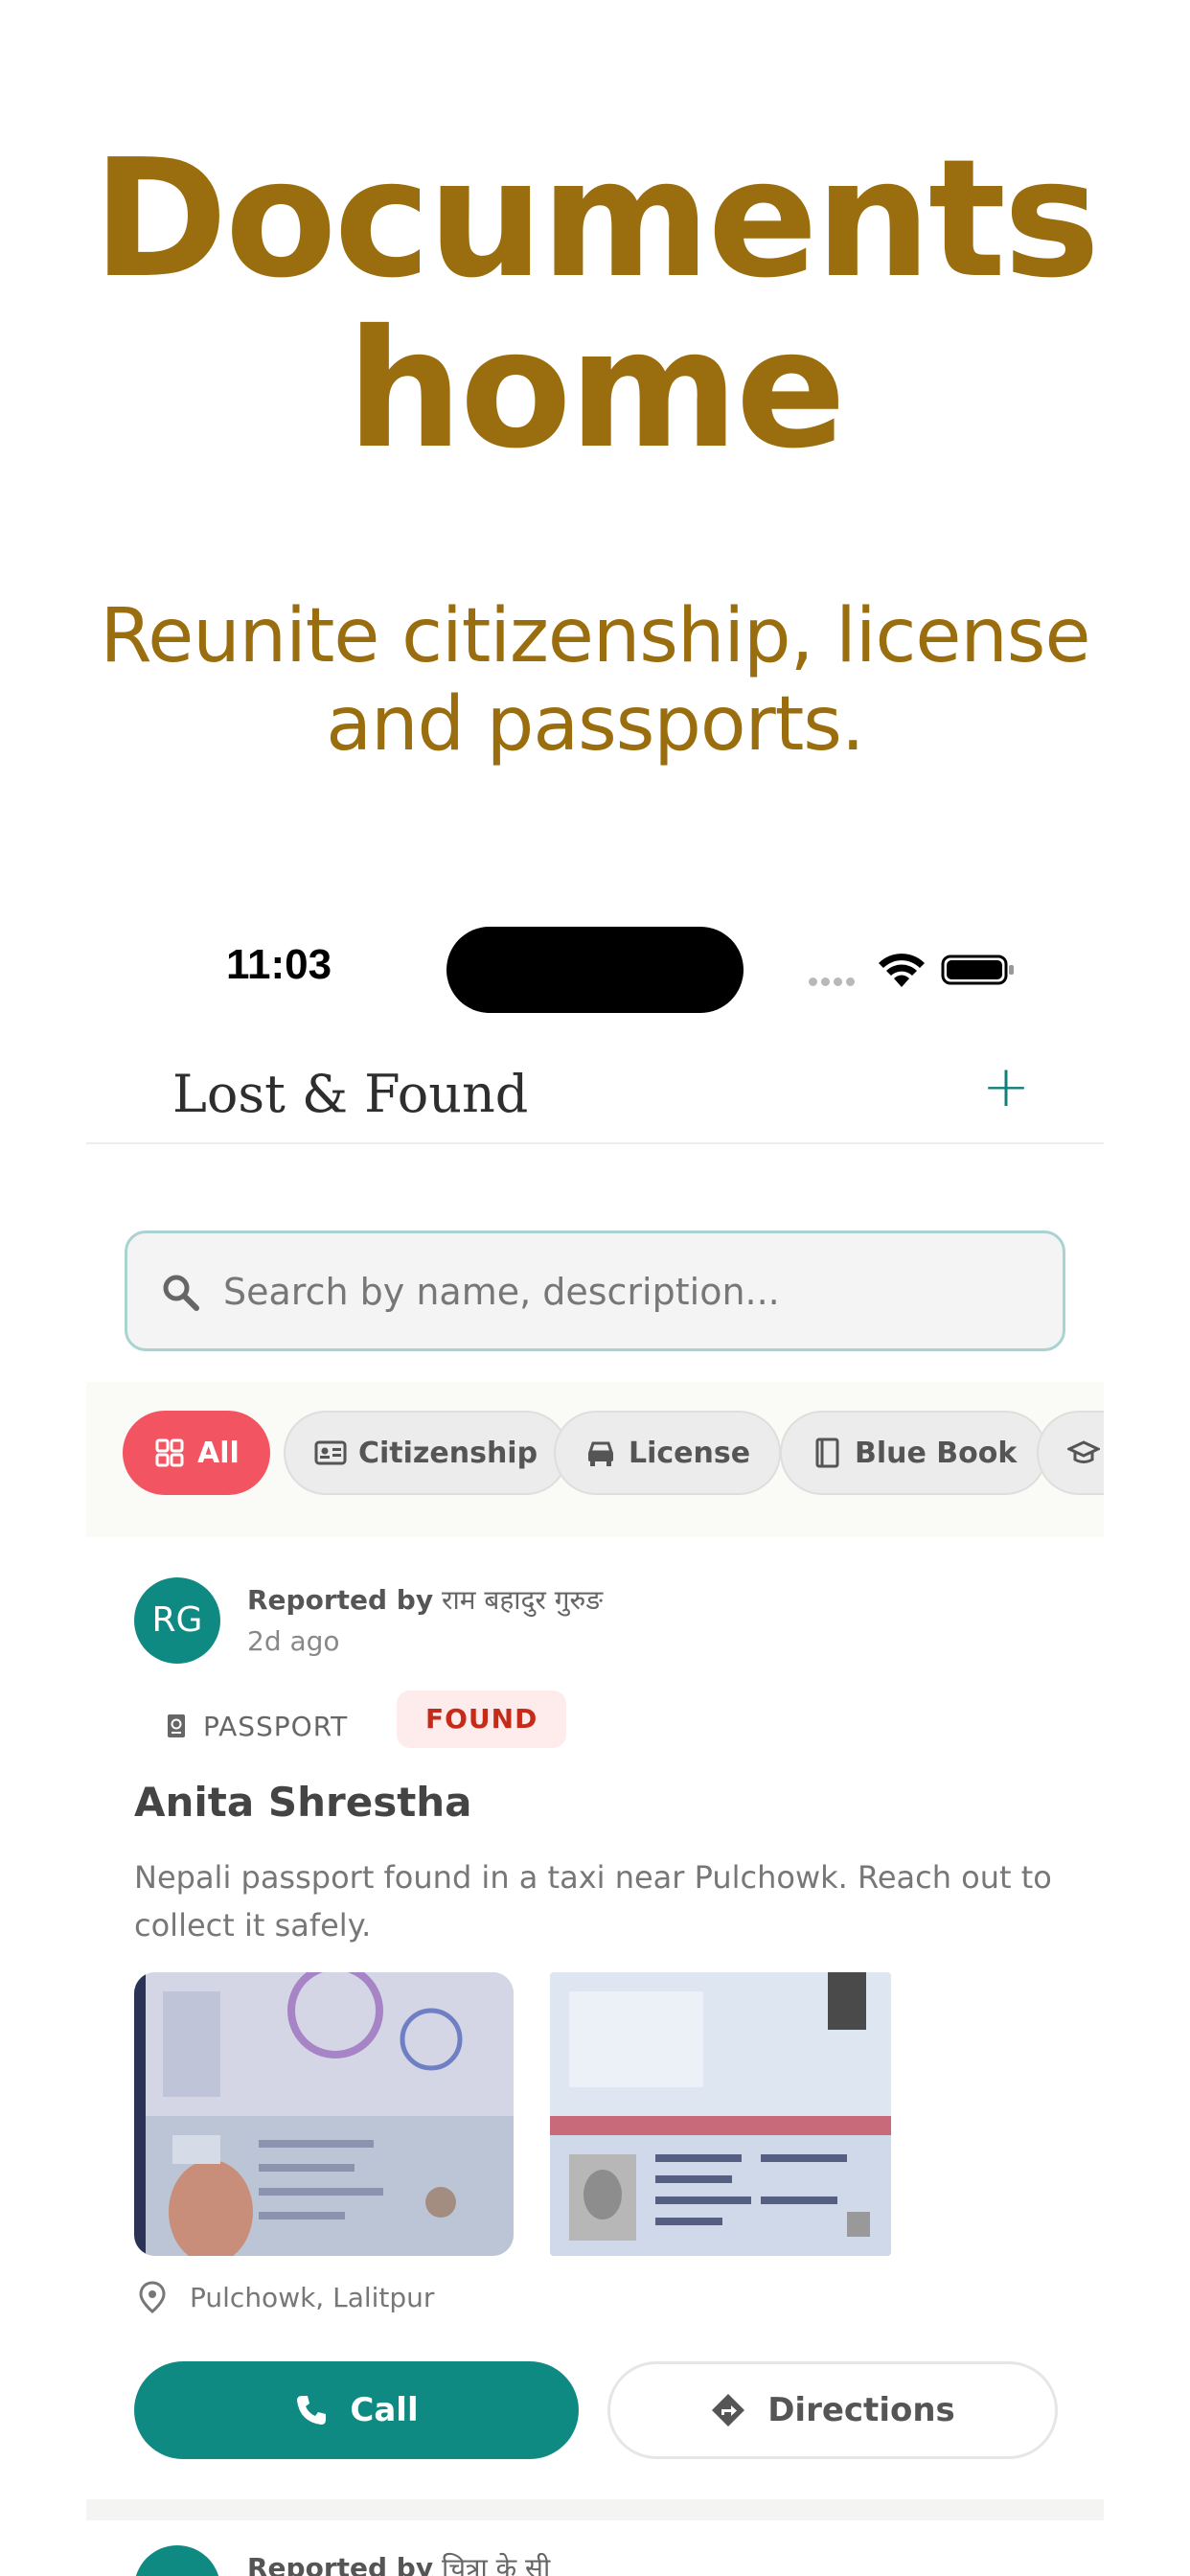  I want to click on status-badge: FOUND, so click(482, 1719).